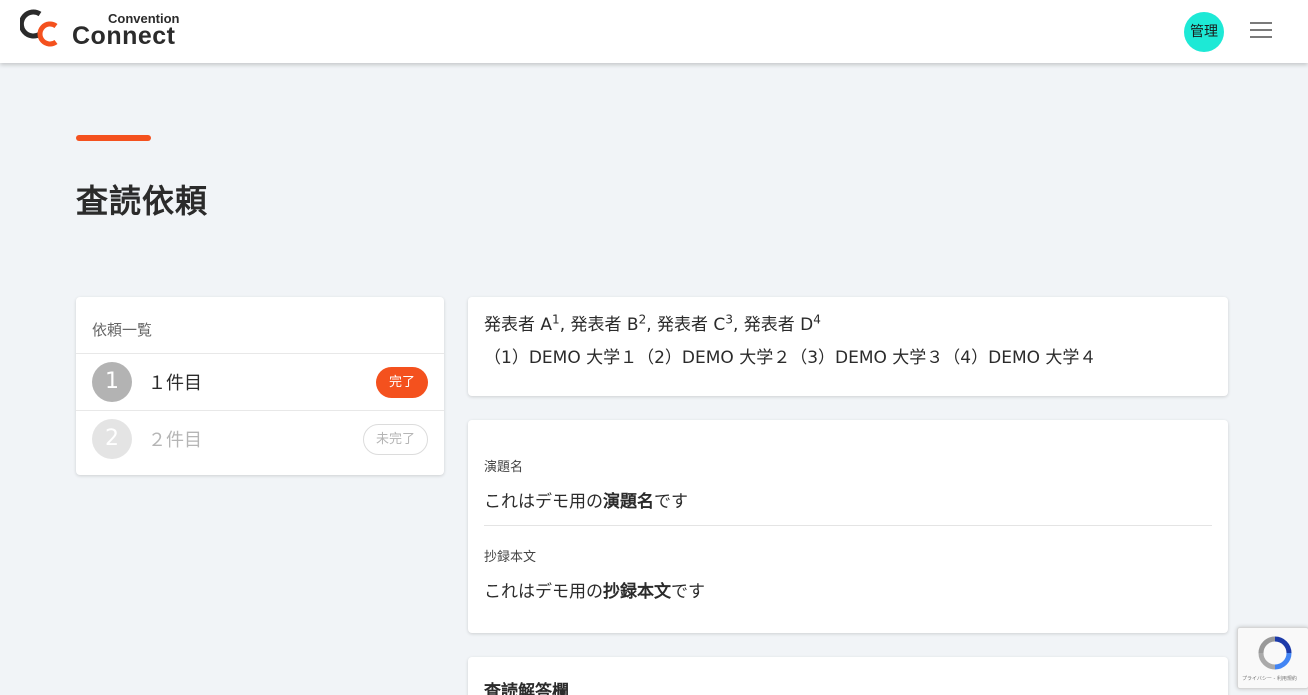  What do you see at coordinates (504, 467) in the screenshot?
I see `field-label-title: 演題名` at bounding box center [504, 467].